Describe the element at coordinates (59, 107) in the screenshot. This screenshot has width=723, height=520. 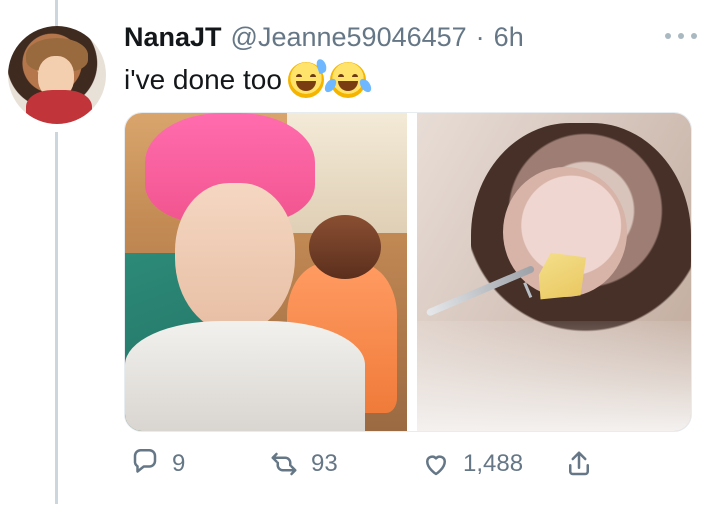
I see `avatar-shirt` at that location.